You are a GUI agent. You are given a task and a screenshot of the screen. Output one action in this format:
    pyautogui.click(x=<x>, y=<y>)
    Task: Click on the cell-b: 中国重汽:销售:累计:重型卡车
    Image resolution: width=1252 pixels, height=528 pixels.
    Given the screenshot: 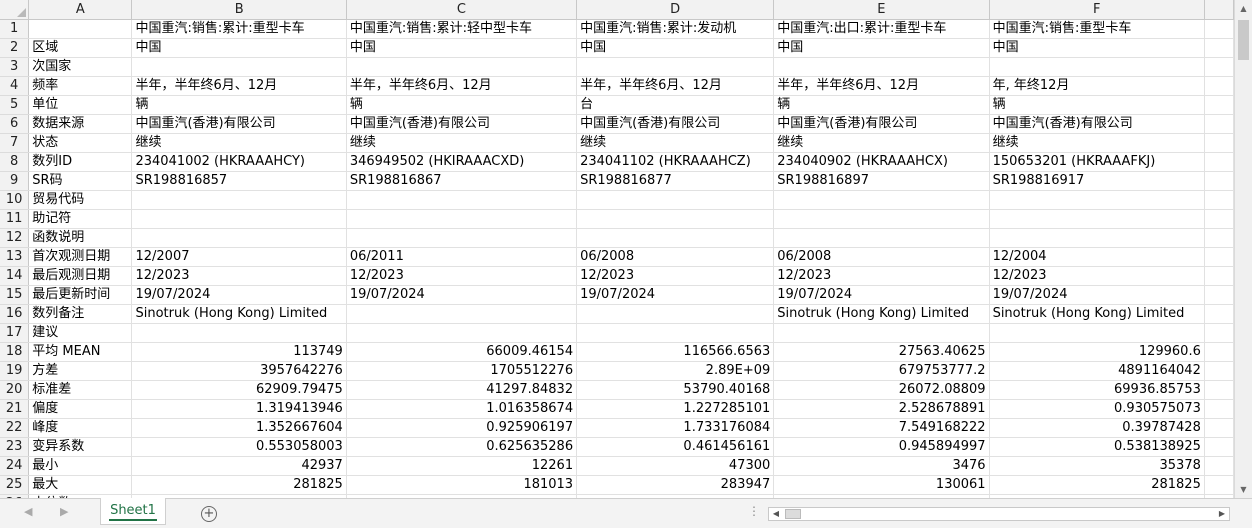 What is the action you would take?
    pyautogui.click(x=239, y=29)
    